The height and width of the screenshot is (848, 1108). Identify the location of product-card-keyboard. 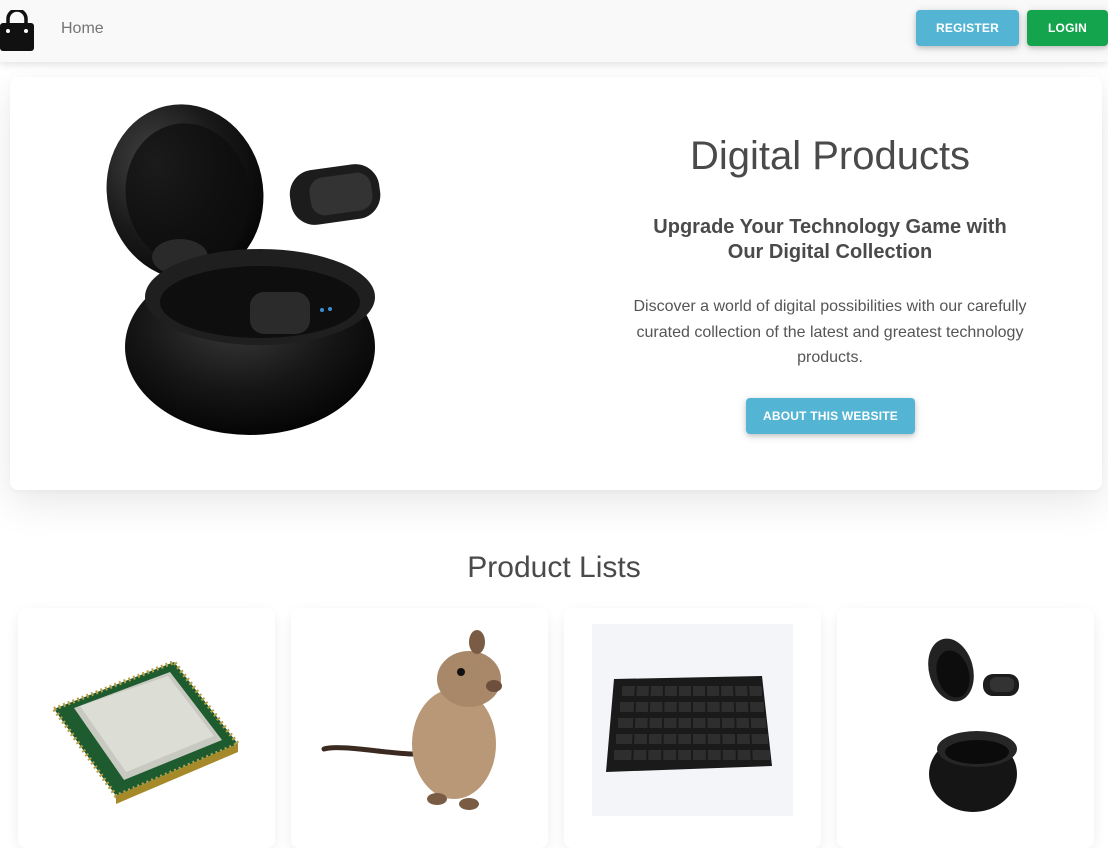
(692, 728).